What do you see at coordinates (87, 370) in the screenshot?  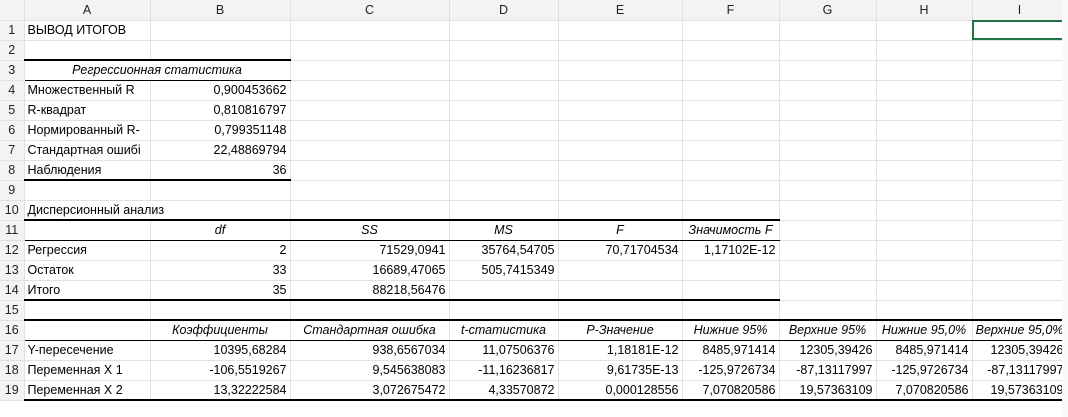 I see `cell-label: Переменная X 1` at bounding box center [87, 370].